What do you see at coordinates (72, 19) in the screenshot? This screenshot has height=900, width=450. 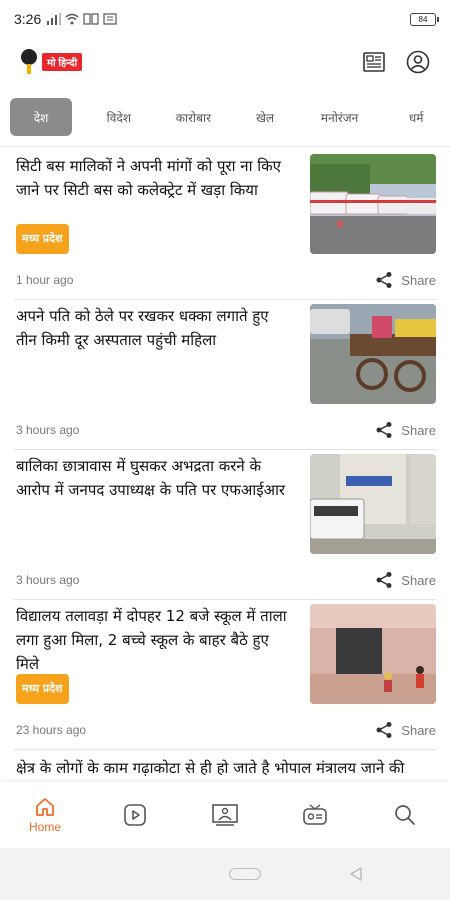 I see `wifi-icon` at bounding box center [72, 19].